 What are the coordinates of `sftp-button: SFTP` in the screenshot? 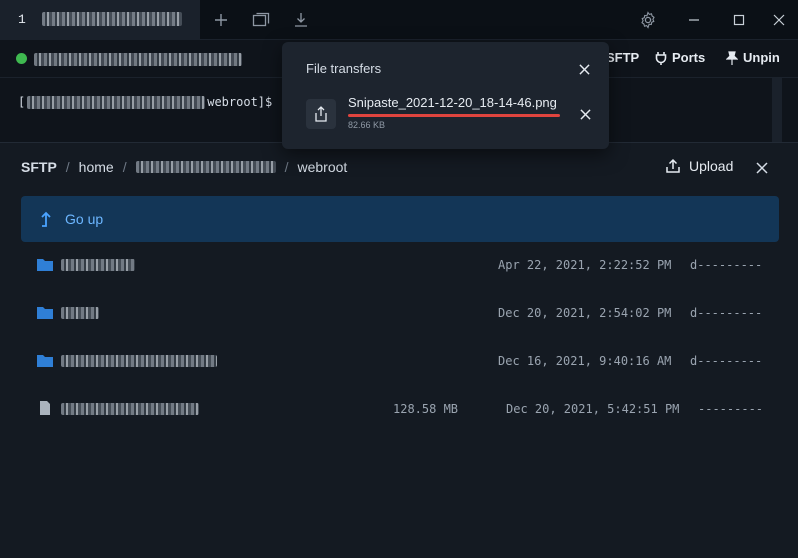 It's located at (622, 57).